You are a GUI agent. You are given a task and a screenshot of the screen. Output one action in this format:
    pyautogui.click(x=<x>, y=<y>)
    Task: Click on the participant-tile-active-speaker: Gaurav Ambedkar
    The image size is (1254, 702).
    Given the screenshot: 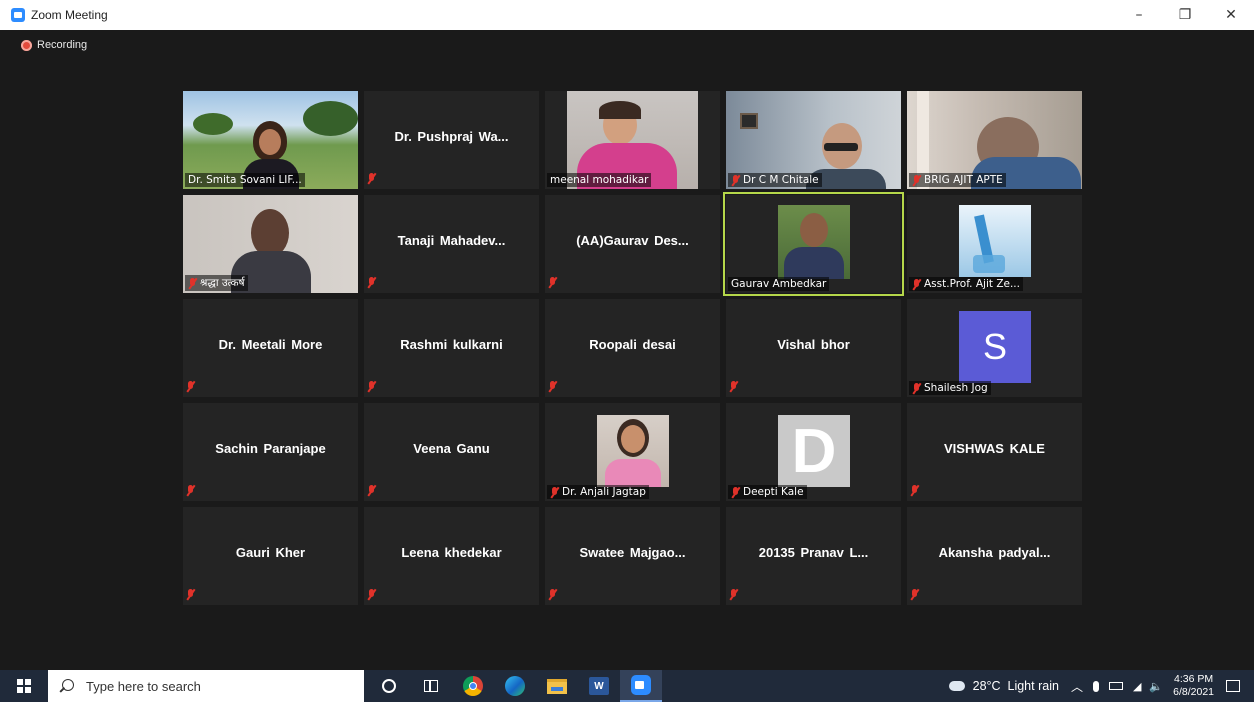 What is the action you would take?
    pyautogui.click(x=813, y=244)
    